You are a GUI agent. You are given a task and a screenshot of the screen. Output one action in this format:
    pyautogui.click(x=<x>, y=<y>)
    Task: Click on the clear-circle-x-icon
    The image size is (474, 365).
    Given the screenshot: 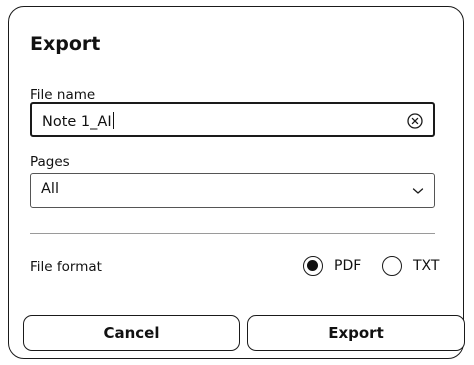 What is the action you would take?
    pyautogui.click(x=415, y=121)
    